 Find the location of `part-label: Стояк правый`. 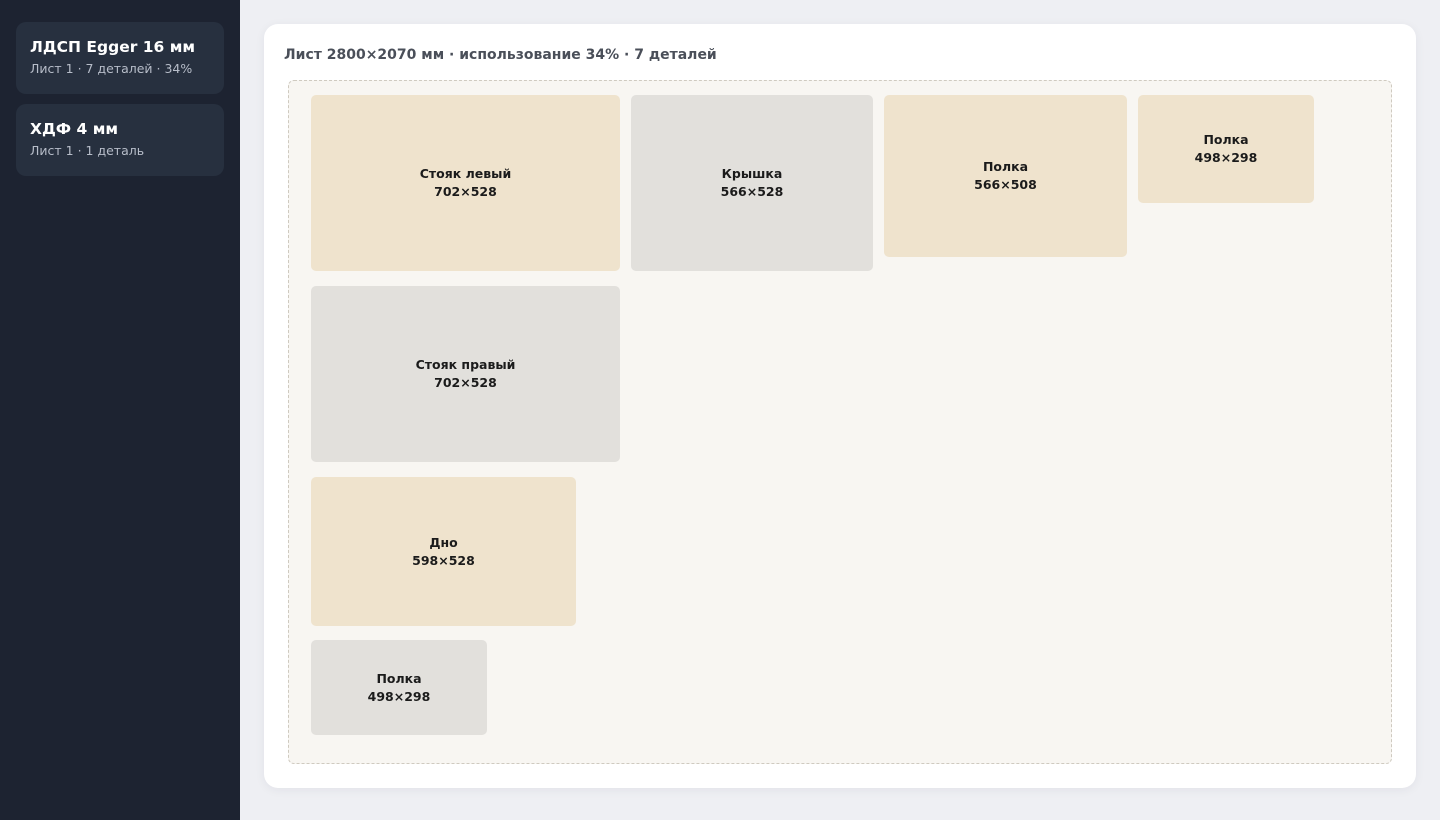

part-label: Стояк правый is located at coordinates (465, 364).